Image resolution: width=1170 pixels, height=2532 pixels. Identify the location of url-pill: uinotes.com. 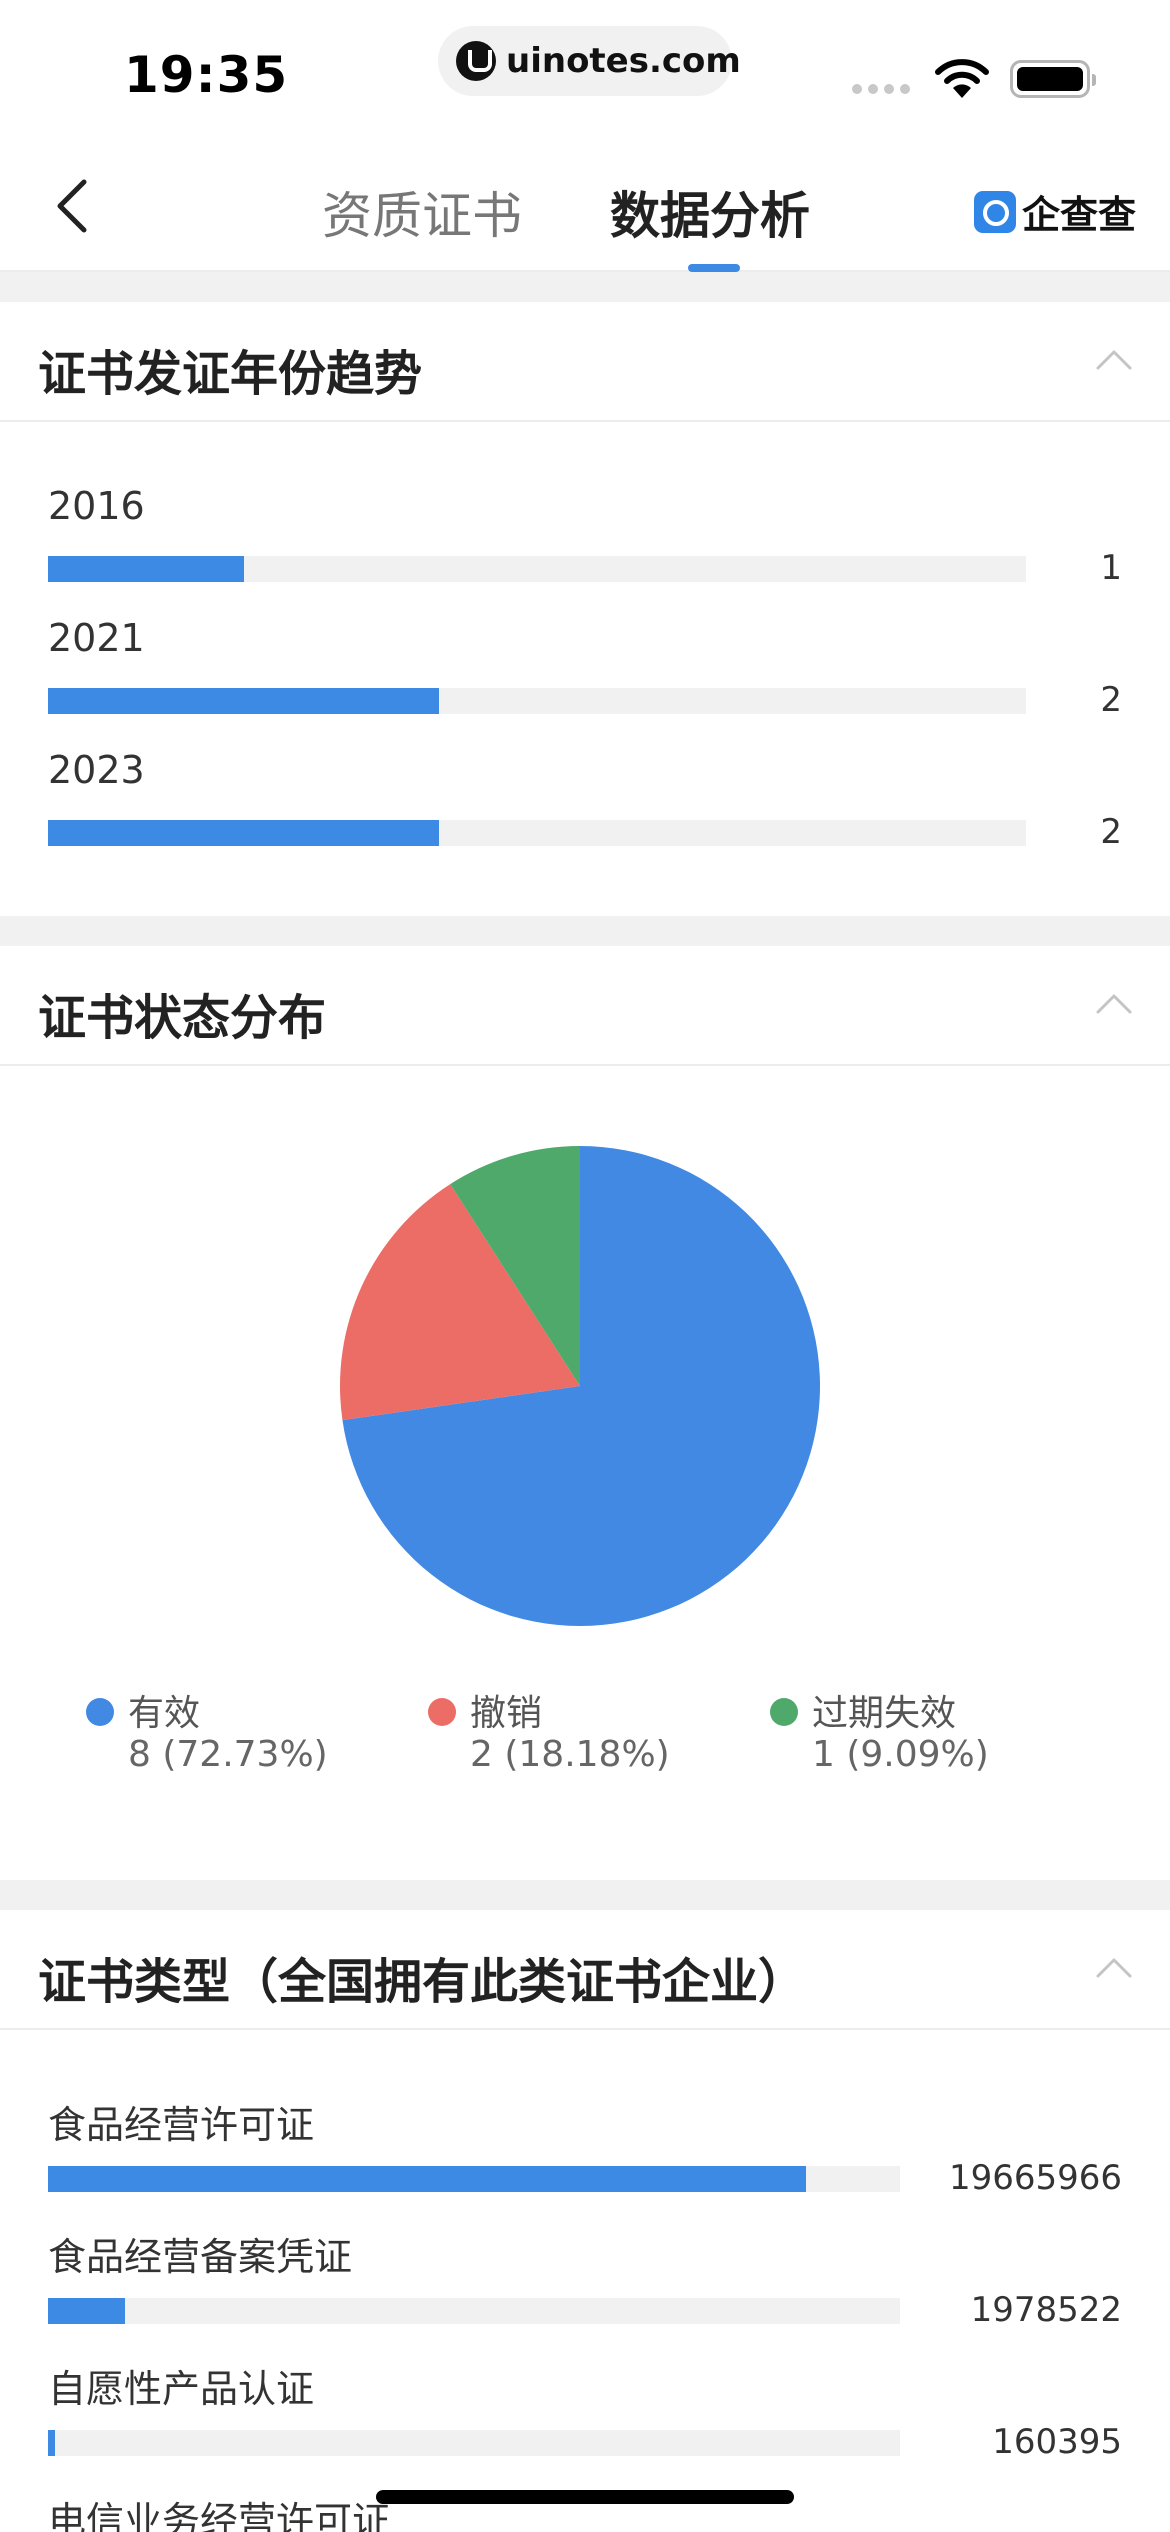
(589, 61).